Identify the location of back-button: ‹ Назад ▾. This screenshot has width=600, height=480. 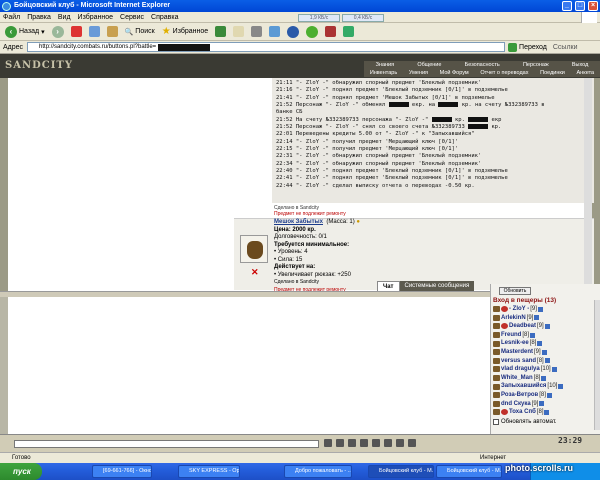
(25, 32).